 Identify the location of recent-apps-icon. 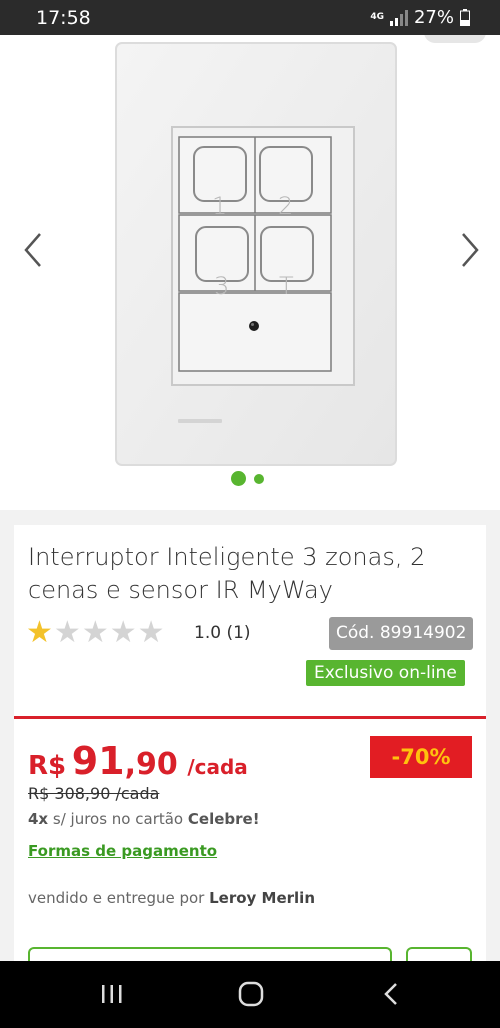
(112, 994).